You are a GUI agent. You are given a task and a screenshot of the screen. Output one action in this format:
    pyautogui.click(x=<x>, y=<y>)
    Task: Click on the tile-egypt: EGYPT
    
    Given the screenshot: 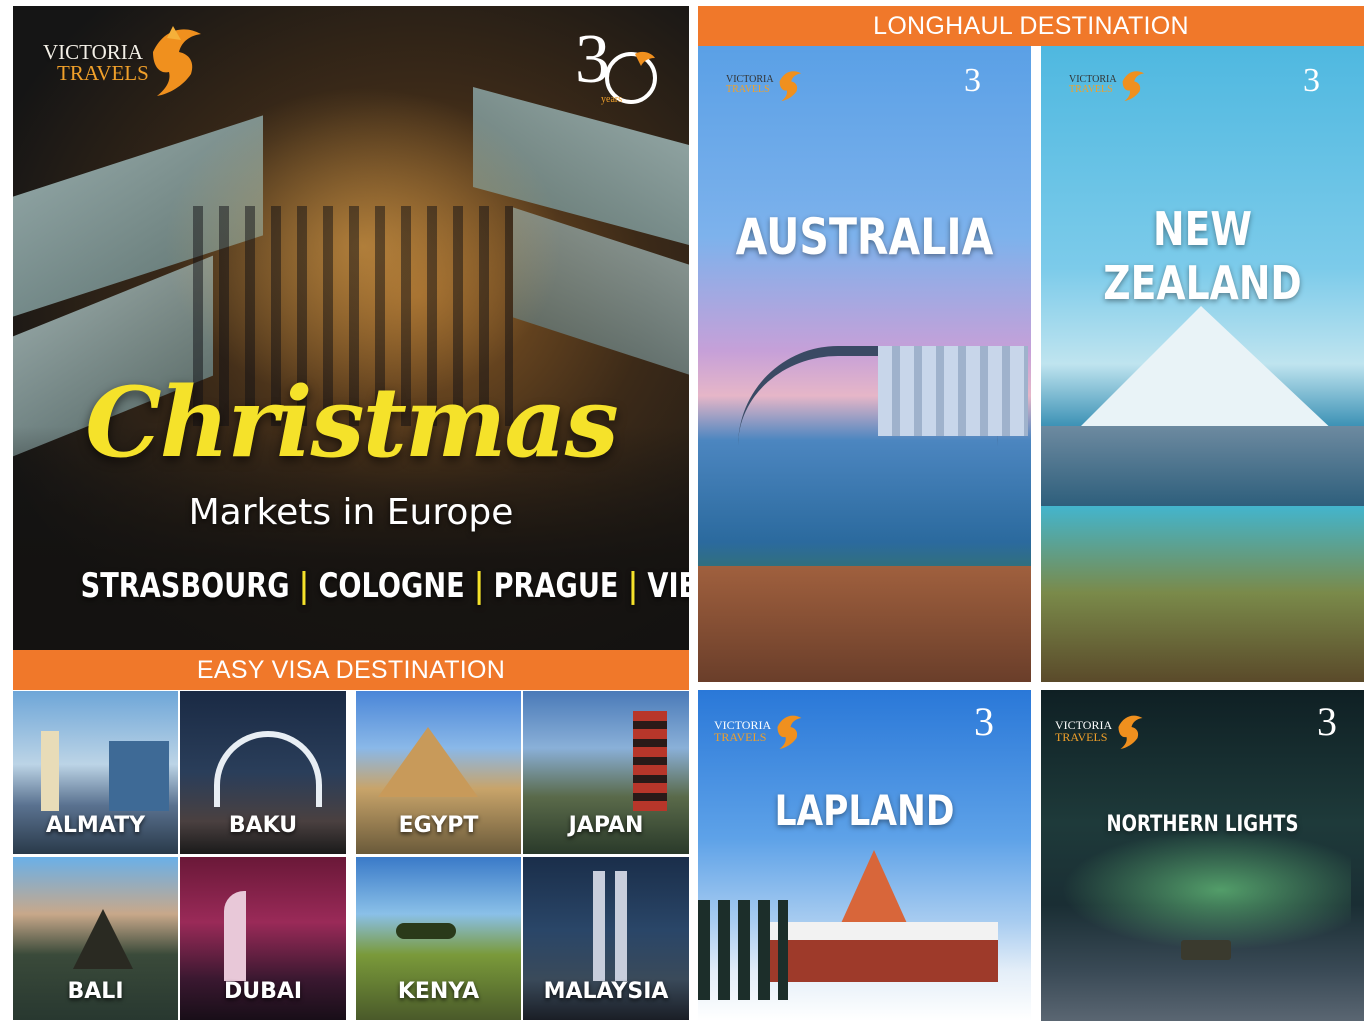 What is the action you would take?
    pyautogui.click(x=438, y=772)
    